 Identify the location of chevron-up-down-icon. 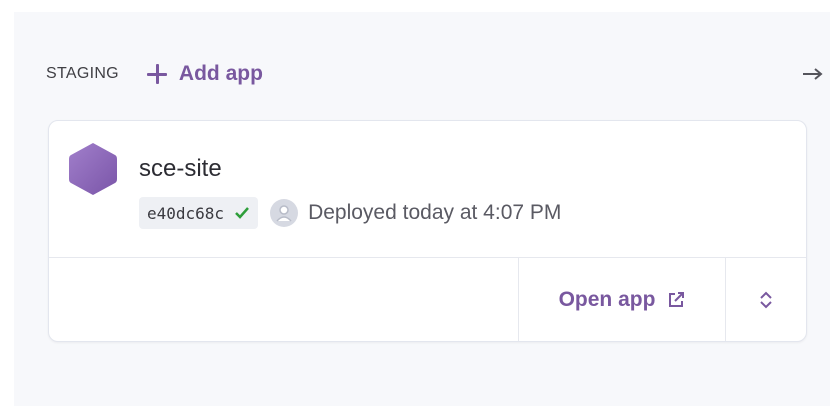
(766, 299).